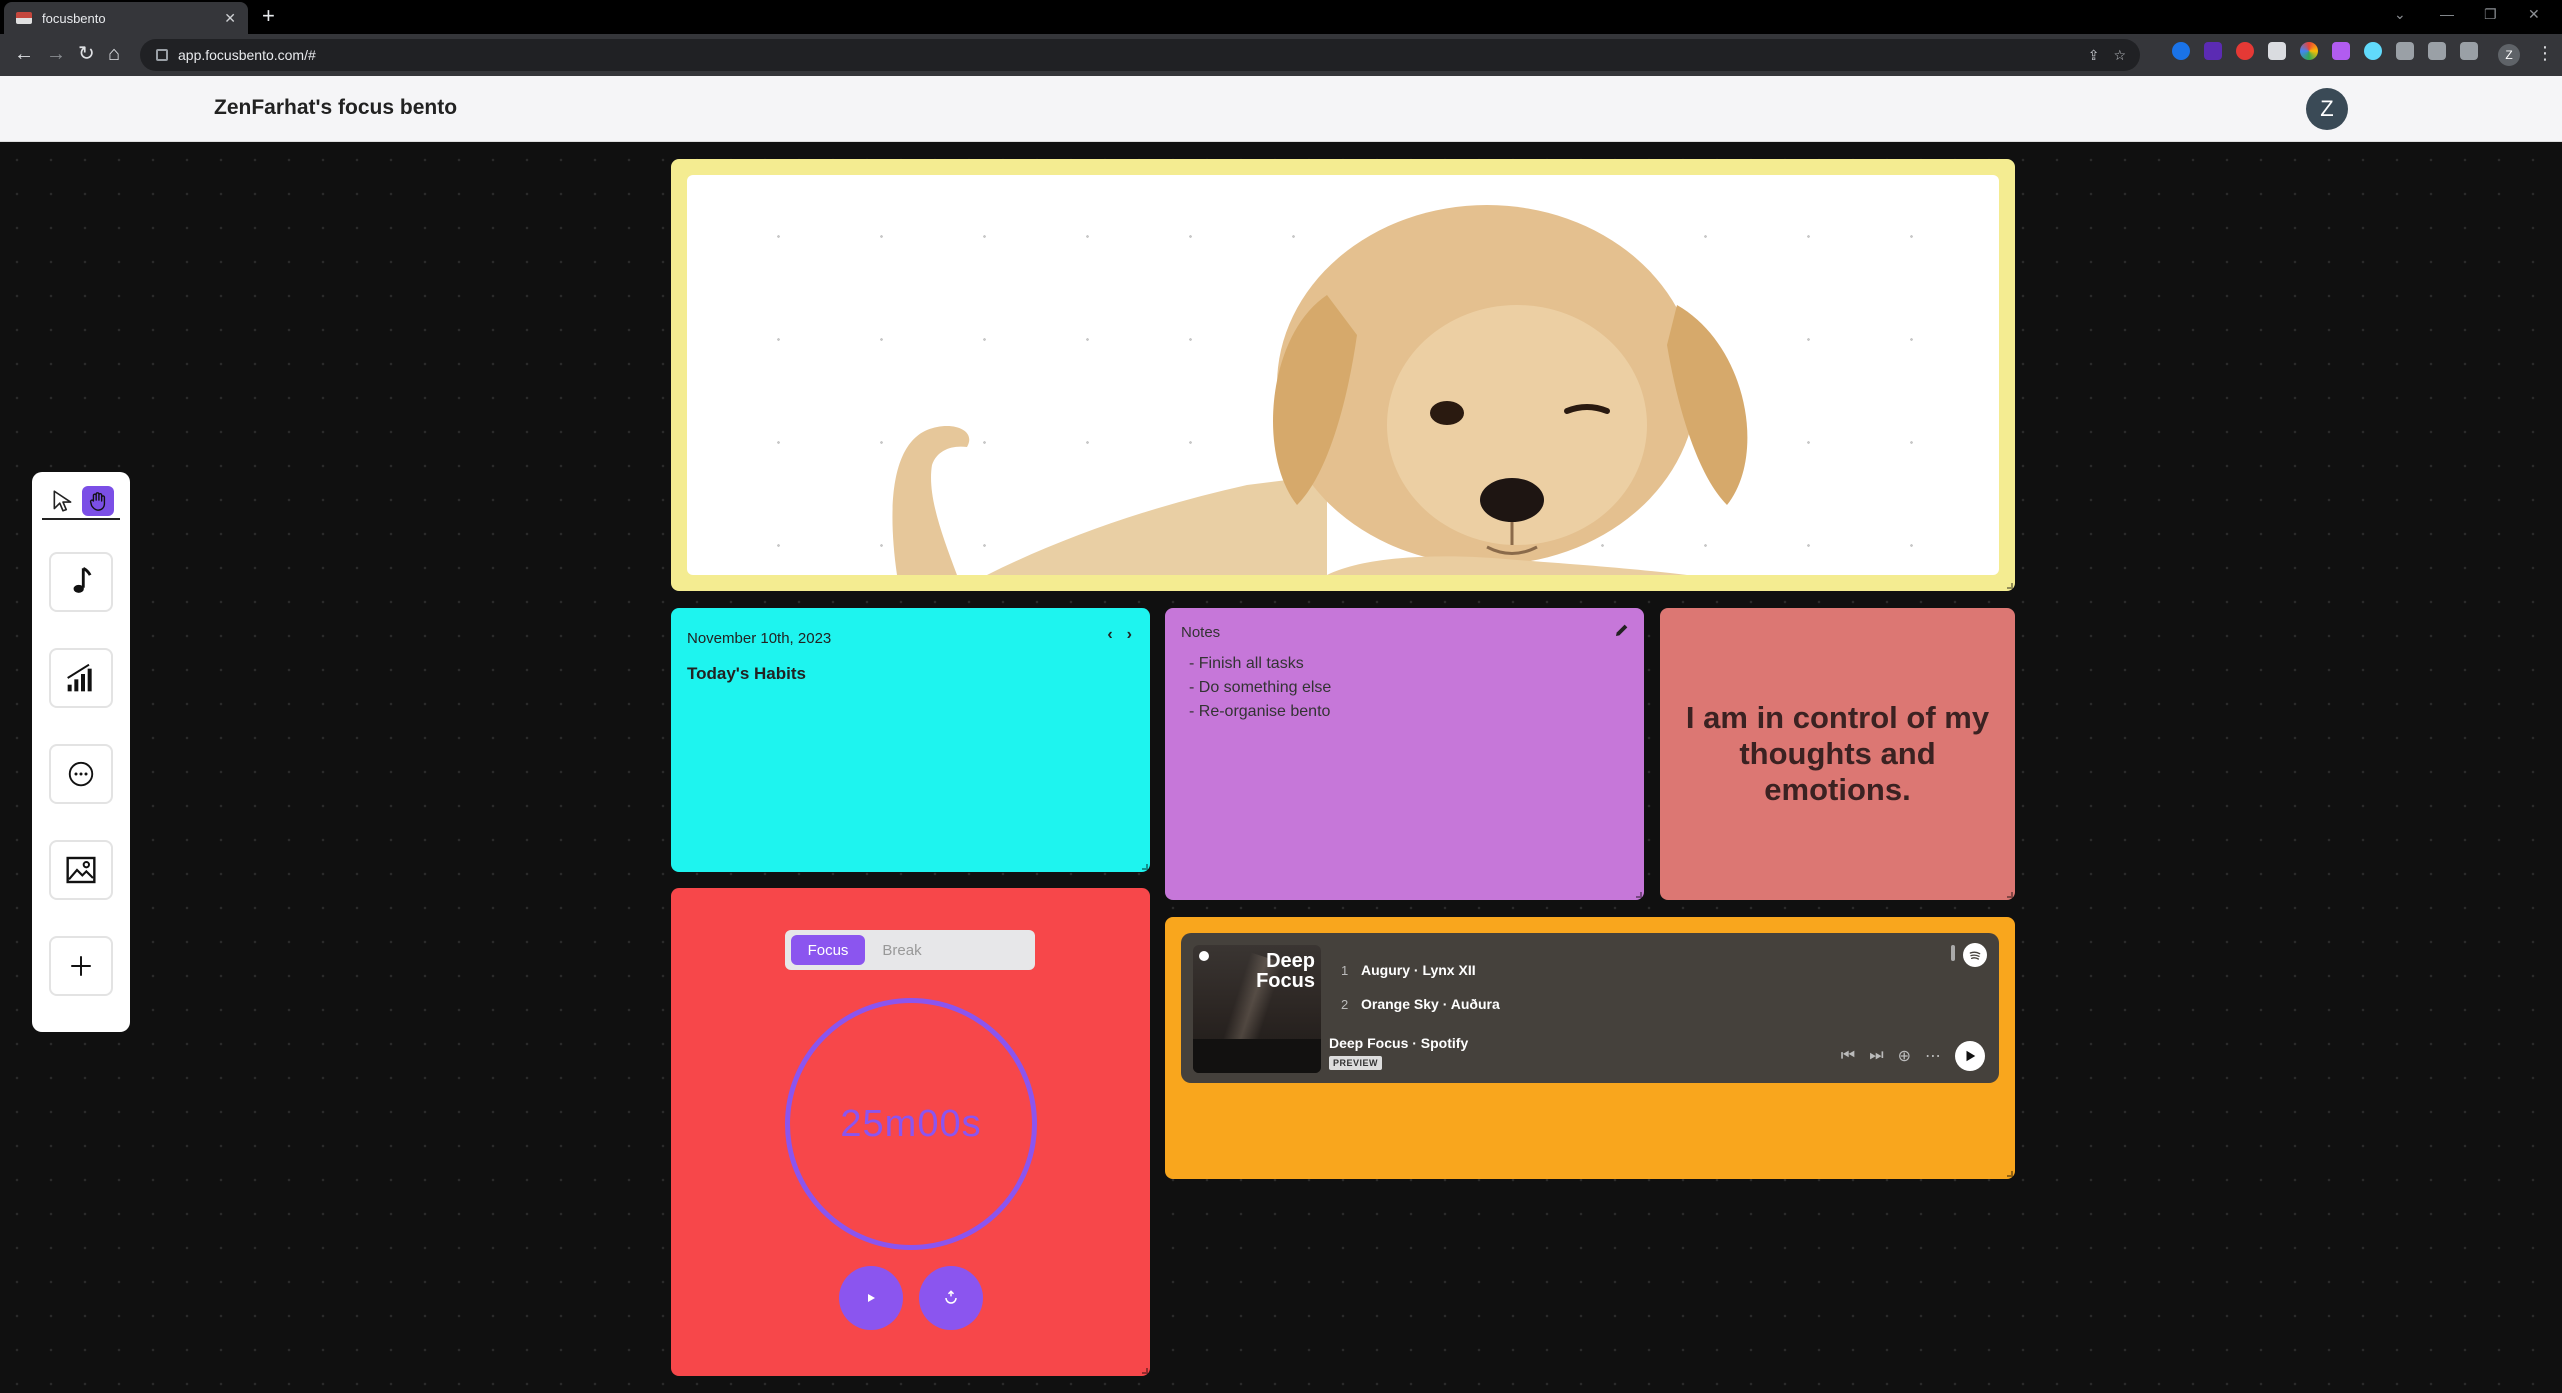 This screenshot has height=1393, width=2562. Describe the element at coordinates (1129, 635) in the screenshot. I see `chevron-right-icon: ›` at that location.